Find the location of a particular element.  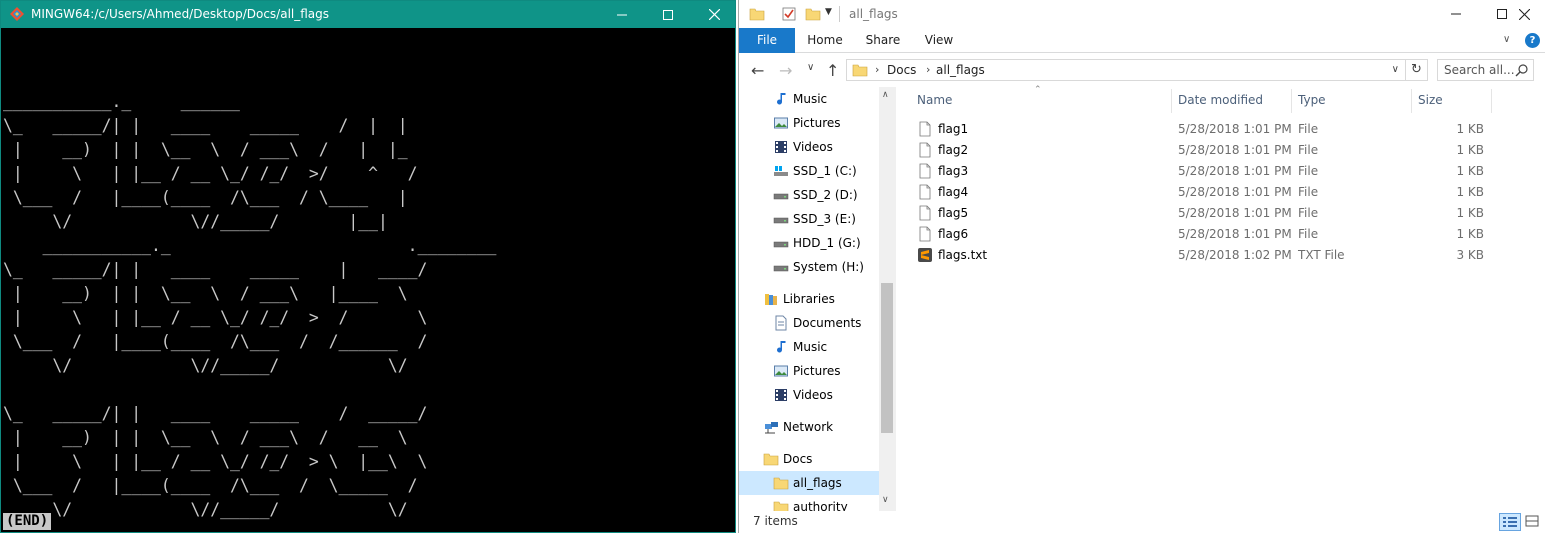

nav-pane-scrollbar: ∧ ∨ is located at coordinates (887, 299).